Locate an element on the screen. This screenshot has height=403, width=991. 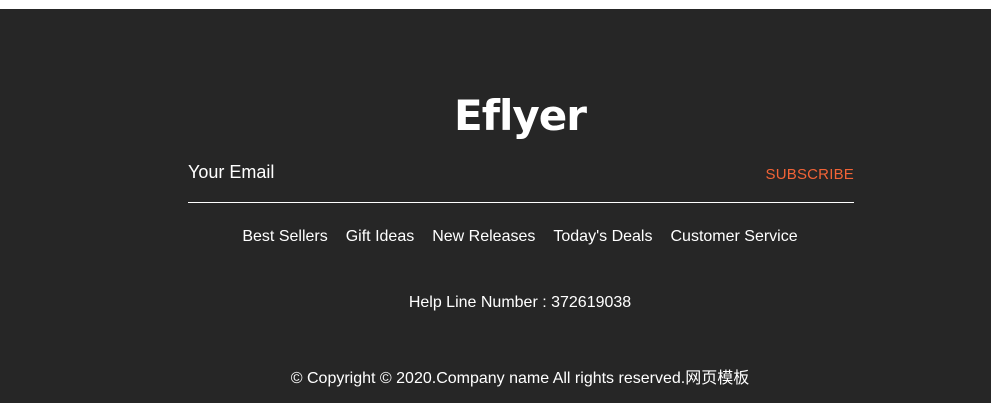
footer-link-todays-deals: Today's Deals is located at coordinates (602, 237).